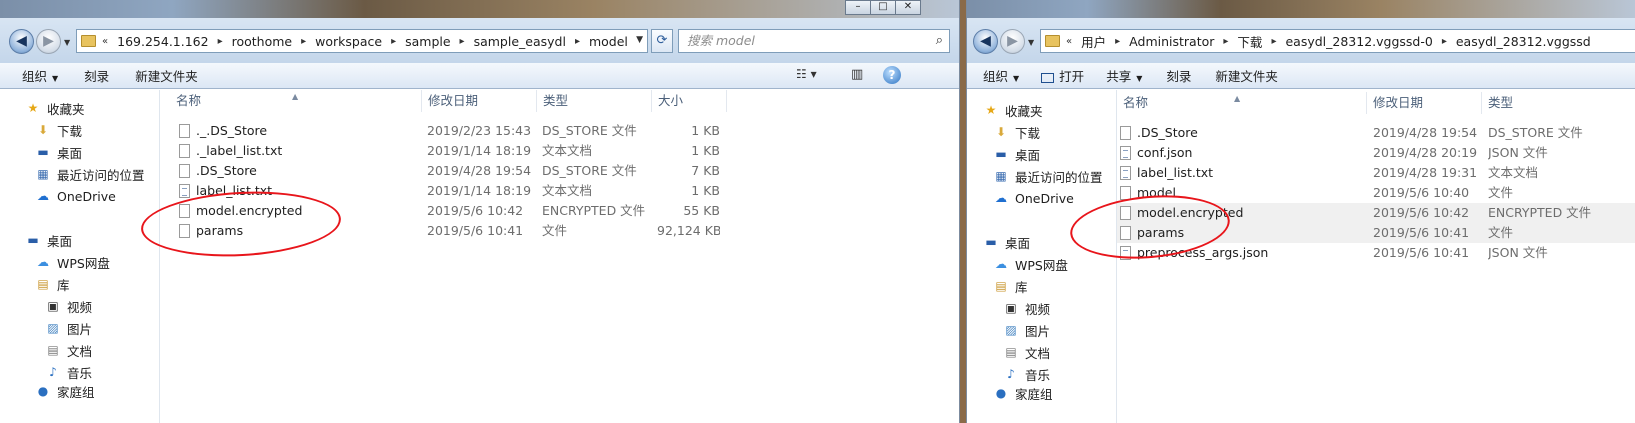  Describe the element at coordinates (806, 74) in the screenshot. I see `view-options-icon: ☷ ▾` at that location.